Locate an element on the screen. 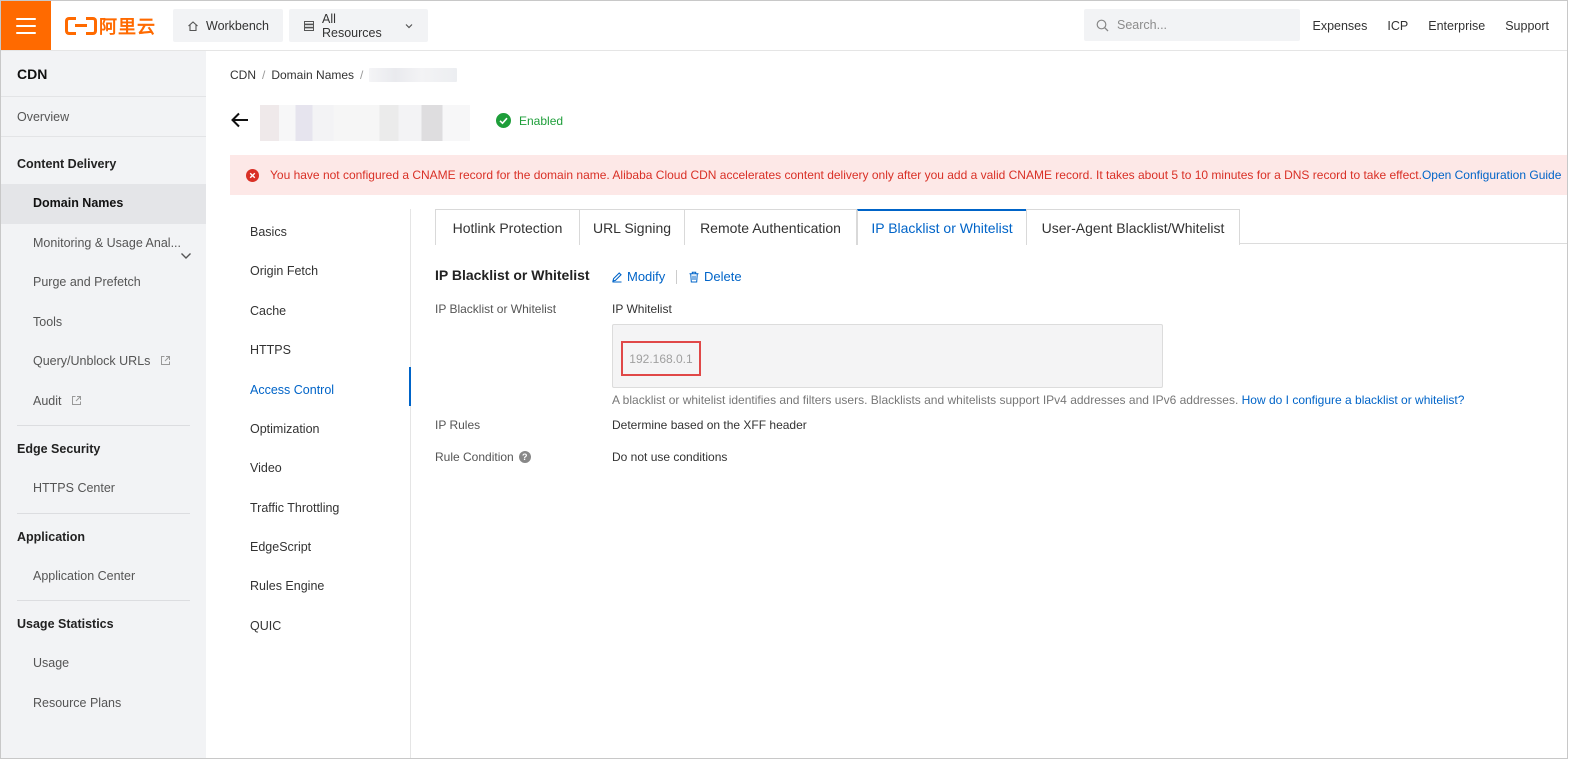  field-value-rule-condition: Do not use conditions is located at coordinates (670, 457).